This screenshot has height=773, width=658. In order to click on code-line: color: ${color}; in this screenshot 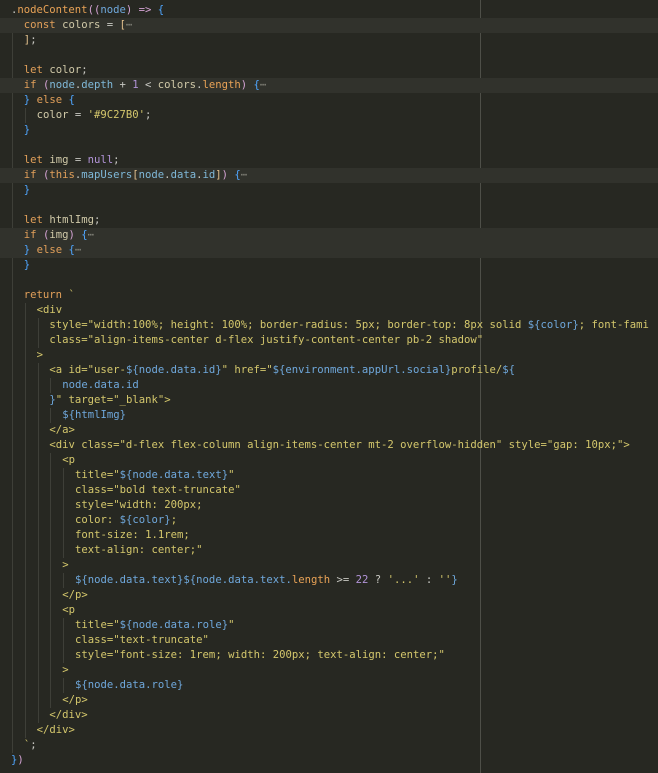, I will do `click(329, 520)`.